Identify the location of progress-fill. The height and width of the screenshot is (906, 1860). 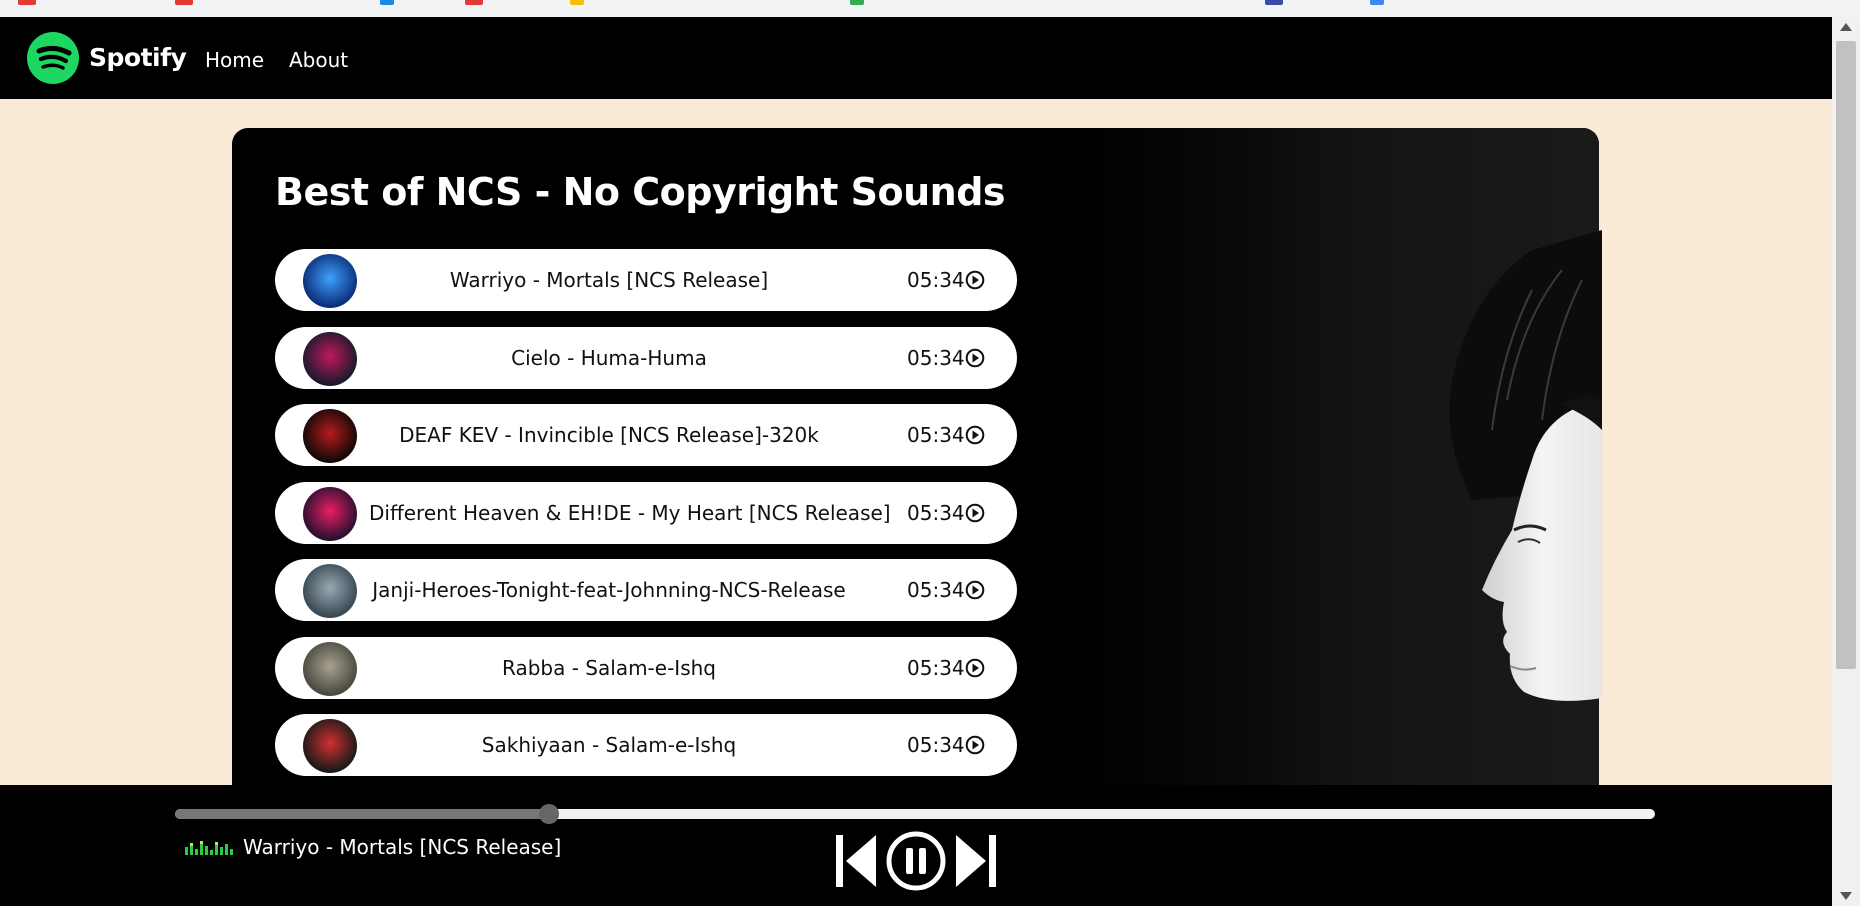
(362, 814).